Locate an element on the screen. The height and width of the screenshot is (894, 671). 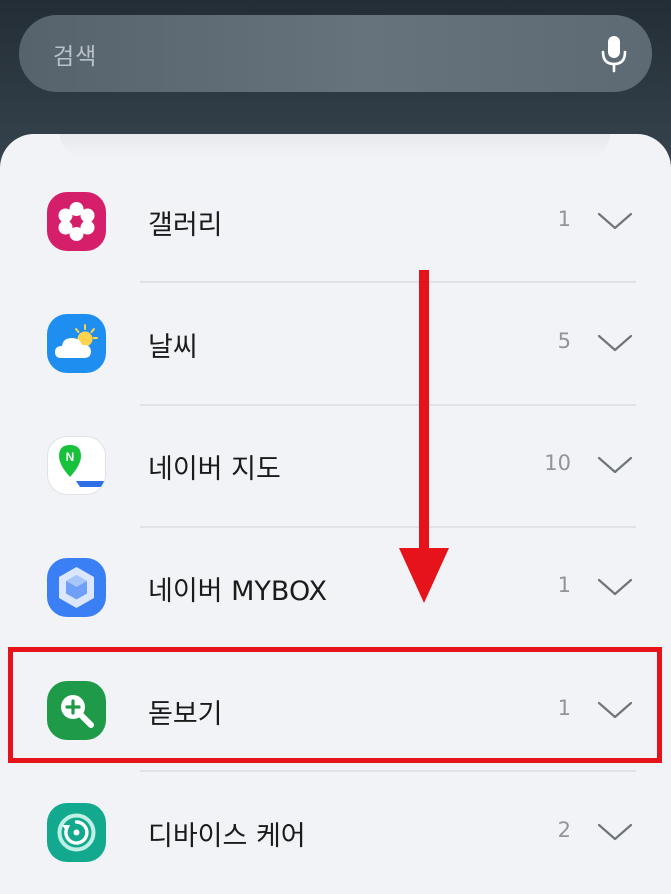
app-row-device-care: 디바이스 케어 2 is located at coordinates (335, 833).